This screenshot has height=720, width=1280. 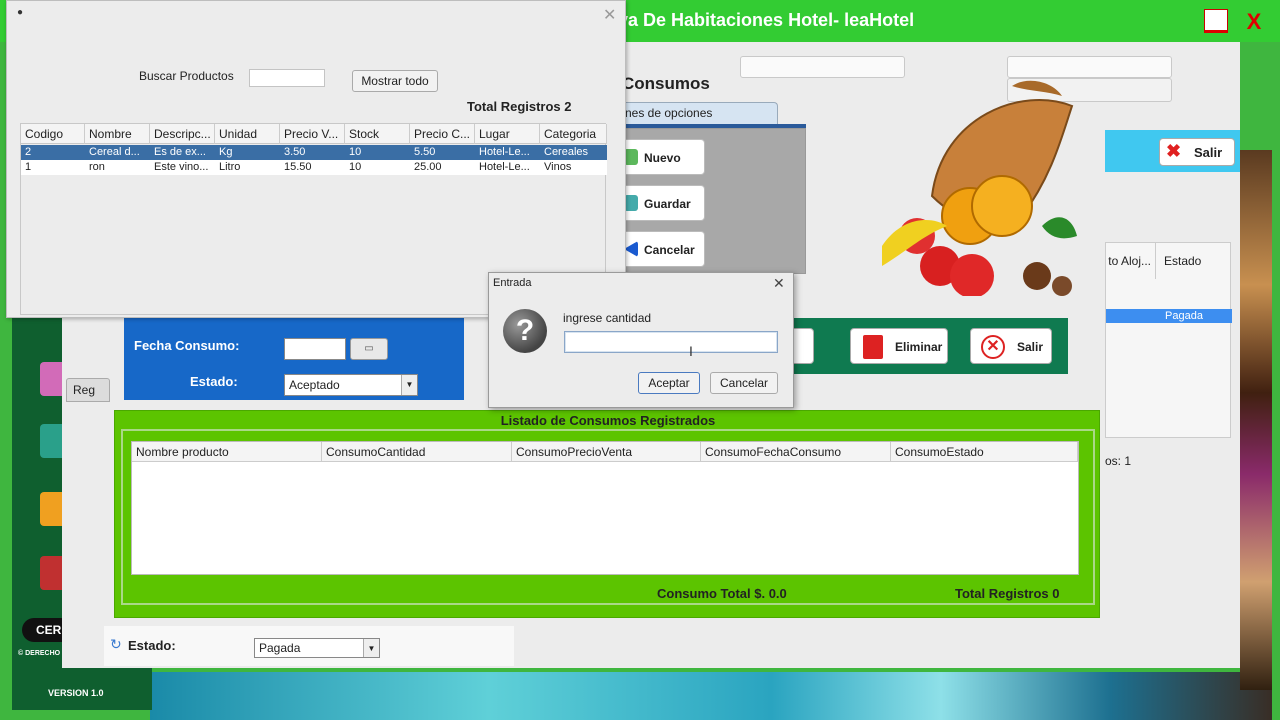 I want to click on salir-top-button: ✖ Salir, so click(x=1197, y=152).